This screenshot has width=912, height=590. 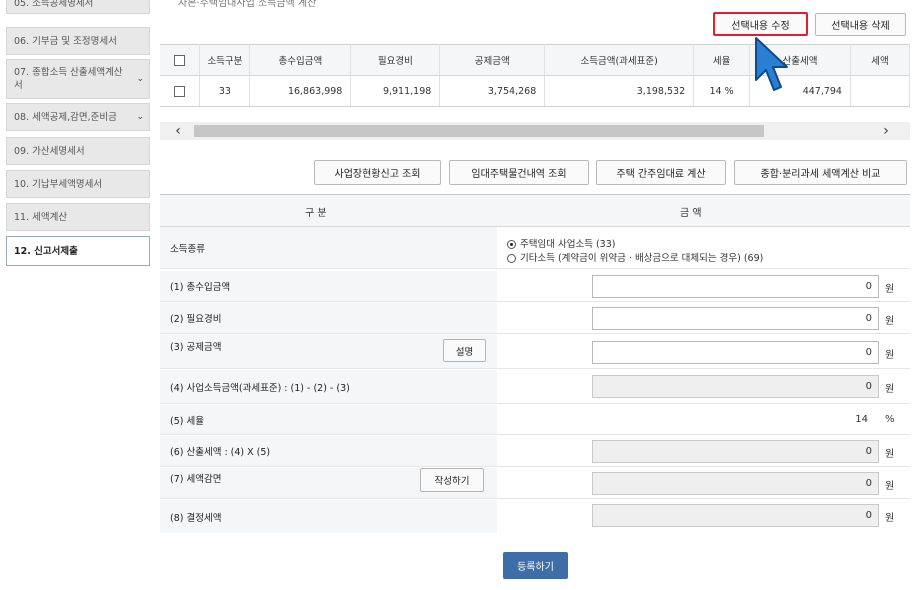 What do you see at coordinates (49, 151) in the screenshot?
I see `sidebar-item-label: 09. 가산세명세서` at bounding box center [49, 151].